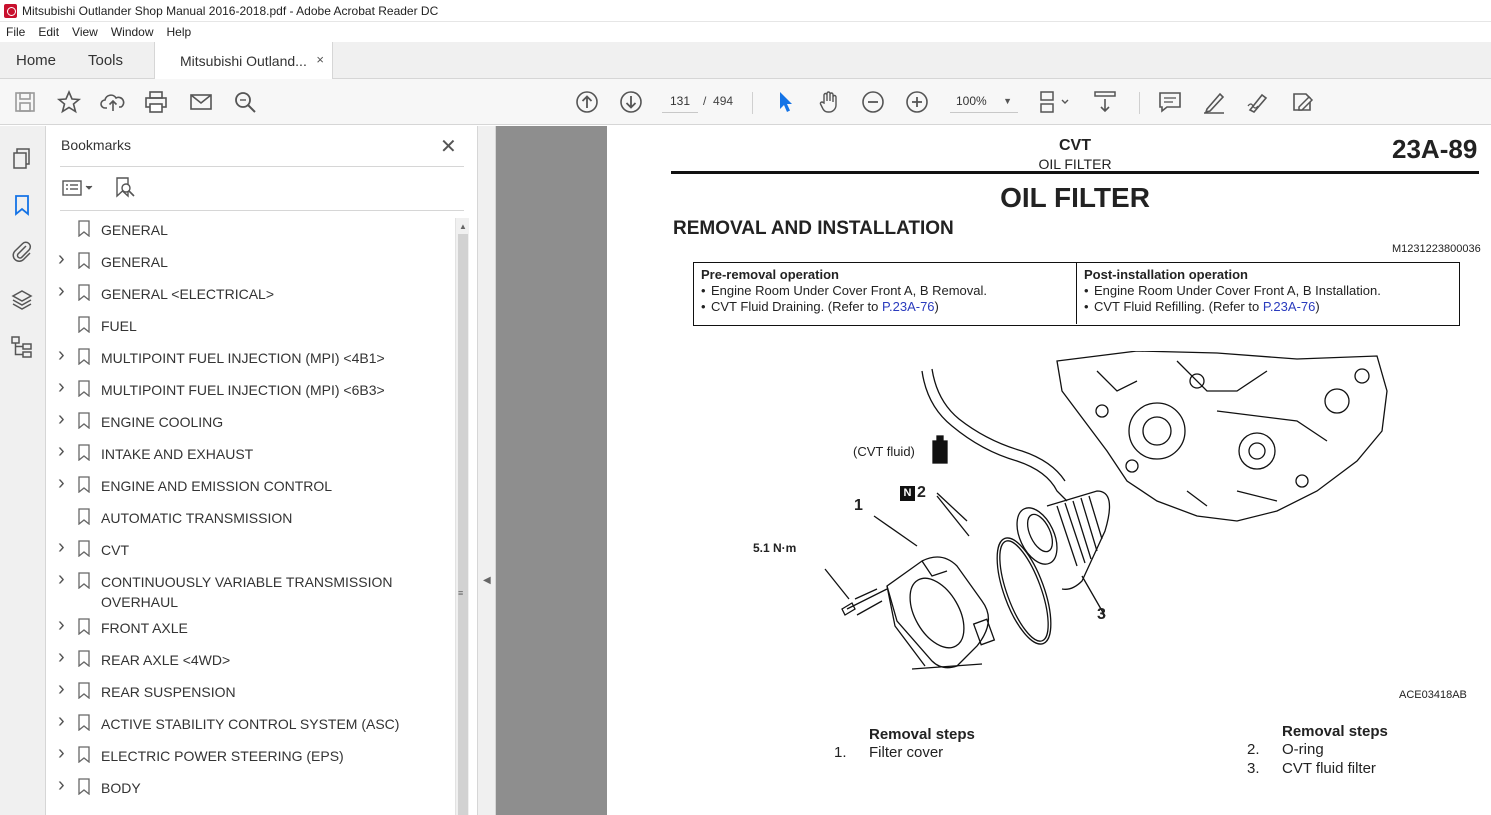 This screenshot has width=1491, height=815. Describe the element at coordinates (197, 518) in the screenshot. I see `bookmark-label: AUTOMATIC TRANSMISSION` at that location.